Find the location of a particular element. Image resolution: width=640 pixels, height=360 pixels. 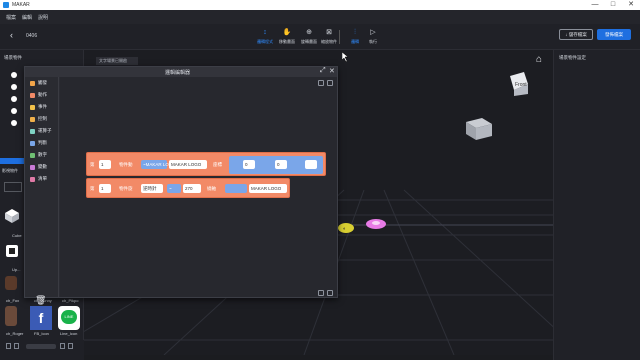

category-action: 動作 is located at coordinates (38, 95).